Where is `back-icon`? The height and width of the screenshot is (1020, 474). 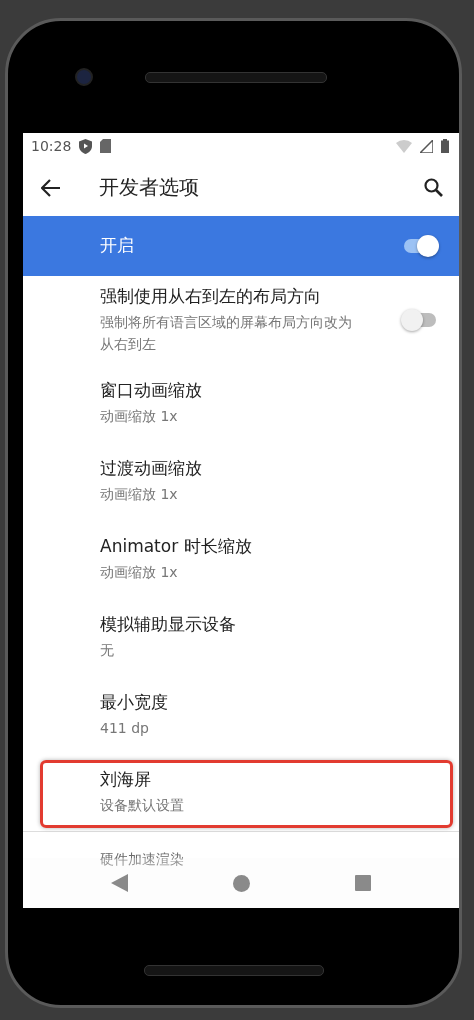
back-icon is located at coordinates (119, 883).